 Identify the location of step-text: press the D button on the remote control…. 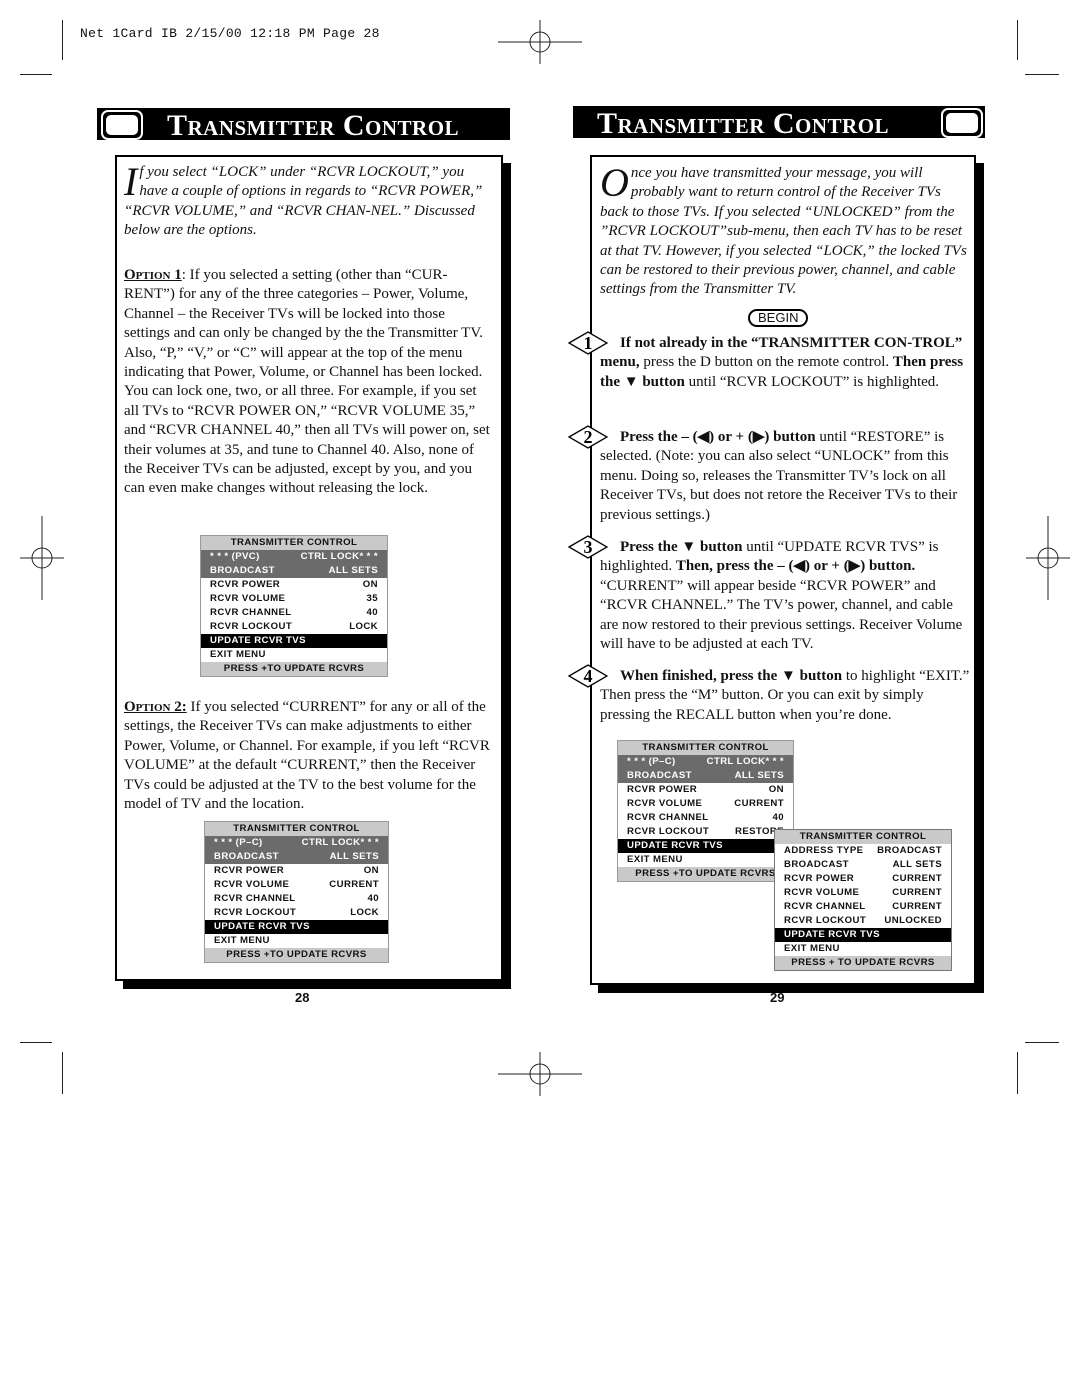
(766, 362).